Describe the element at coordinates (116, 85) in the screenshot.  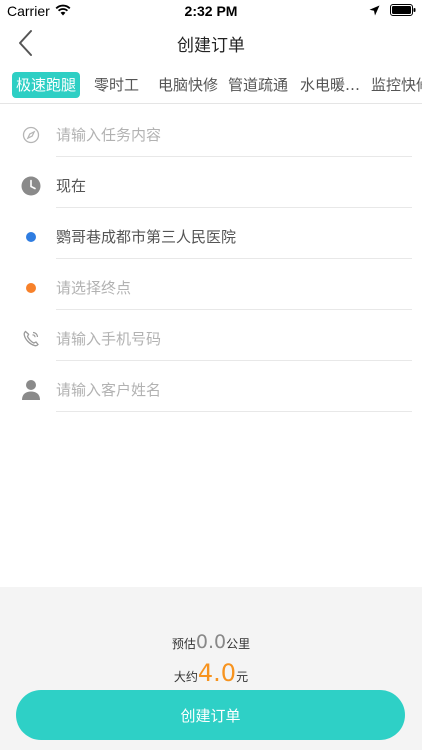
I see `tab-temp-worker: 零时工` at that location.